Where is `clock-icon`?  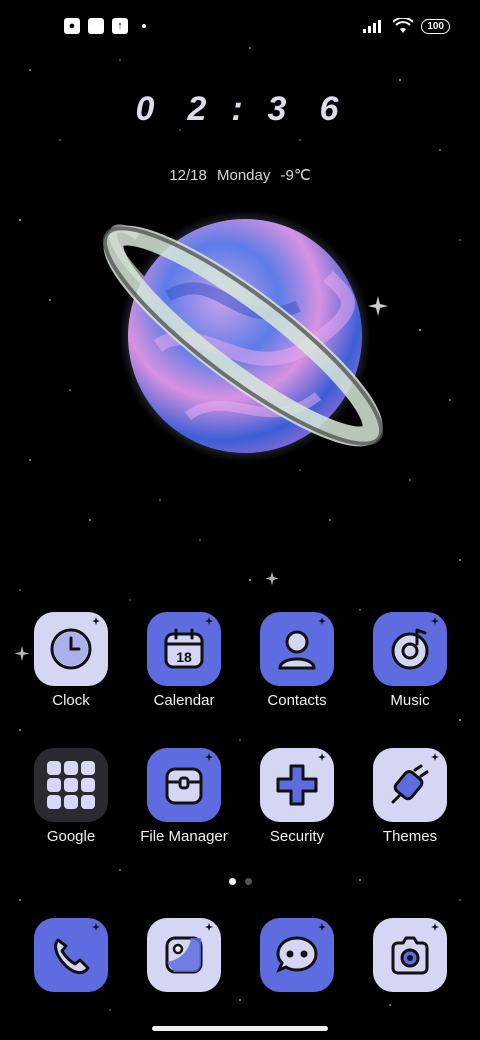
clock-icon is located at coordinates (71, 649).